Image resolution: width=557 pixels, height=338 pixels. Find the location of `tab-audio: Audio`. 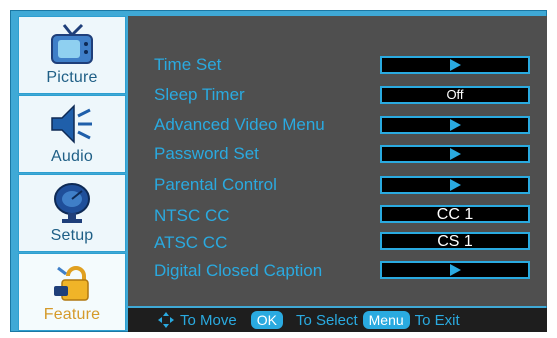

tab-audio: Audio is located at coordinates (72, 134).